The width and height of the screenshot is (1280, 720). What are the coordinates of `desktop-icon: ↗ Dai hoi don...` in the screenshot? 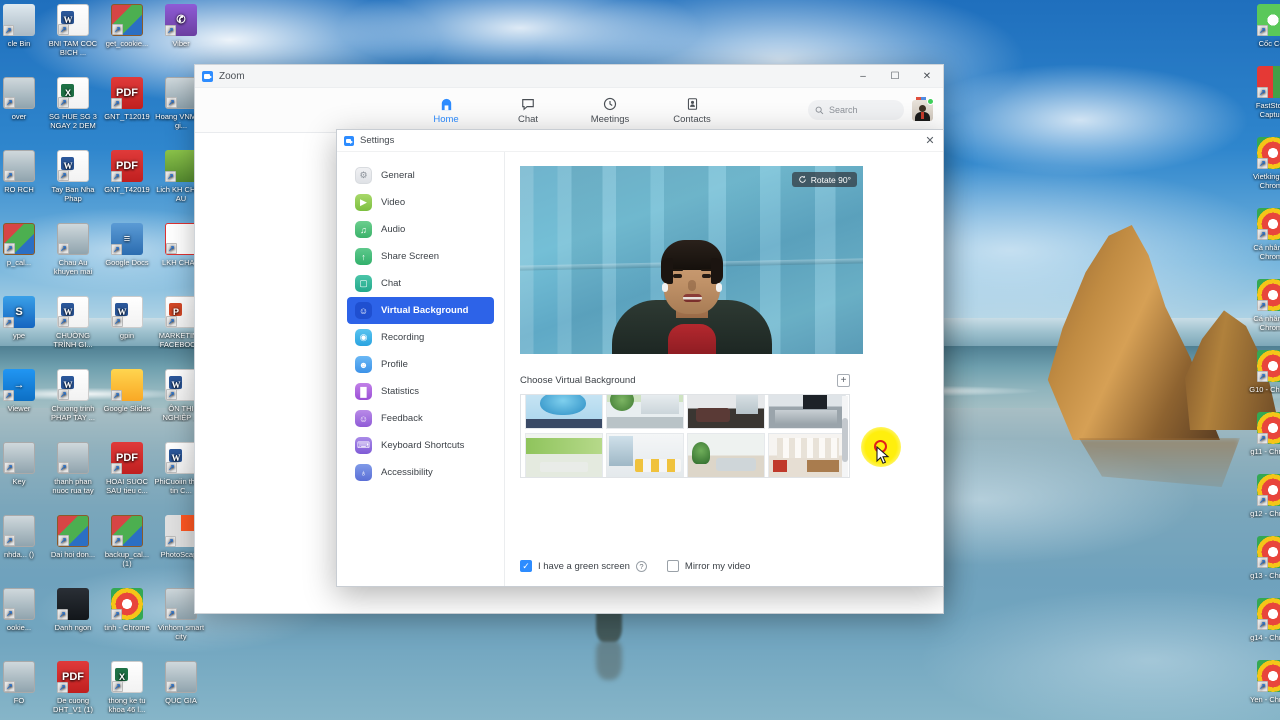 It's located at (73, 541).